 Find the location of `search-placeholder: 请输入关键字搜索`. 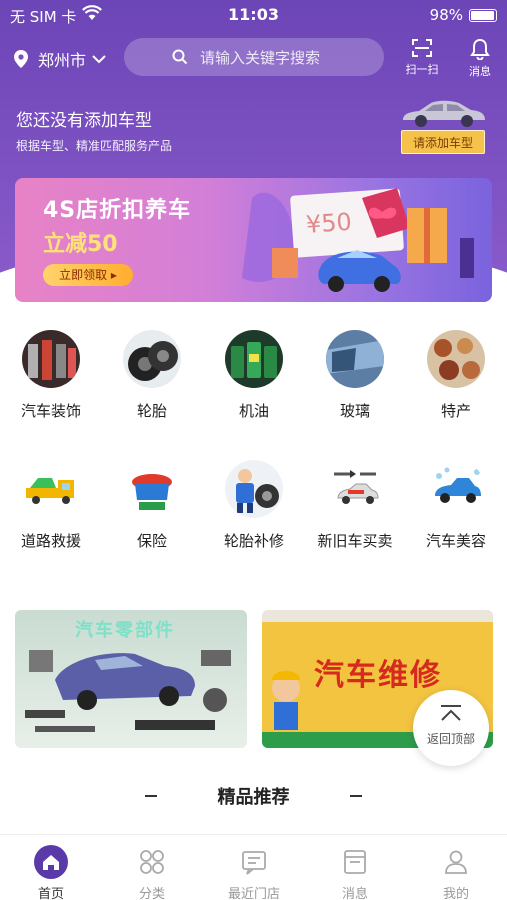

search-placeholder: 请输入关键字搜索 is located at coordinates (260, 57).